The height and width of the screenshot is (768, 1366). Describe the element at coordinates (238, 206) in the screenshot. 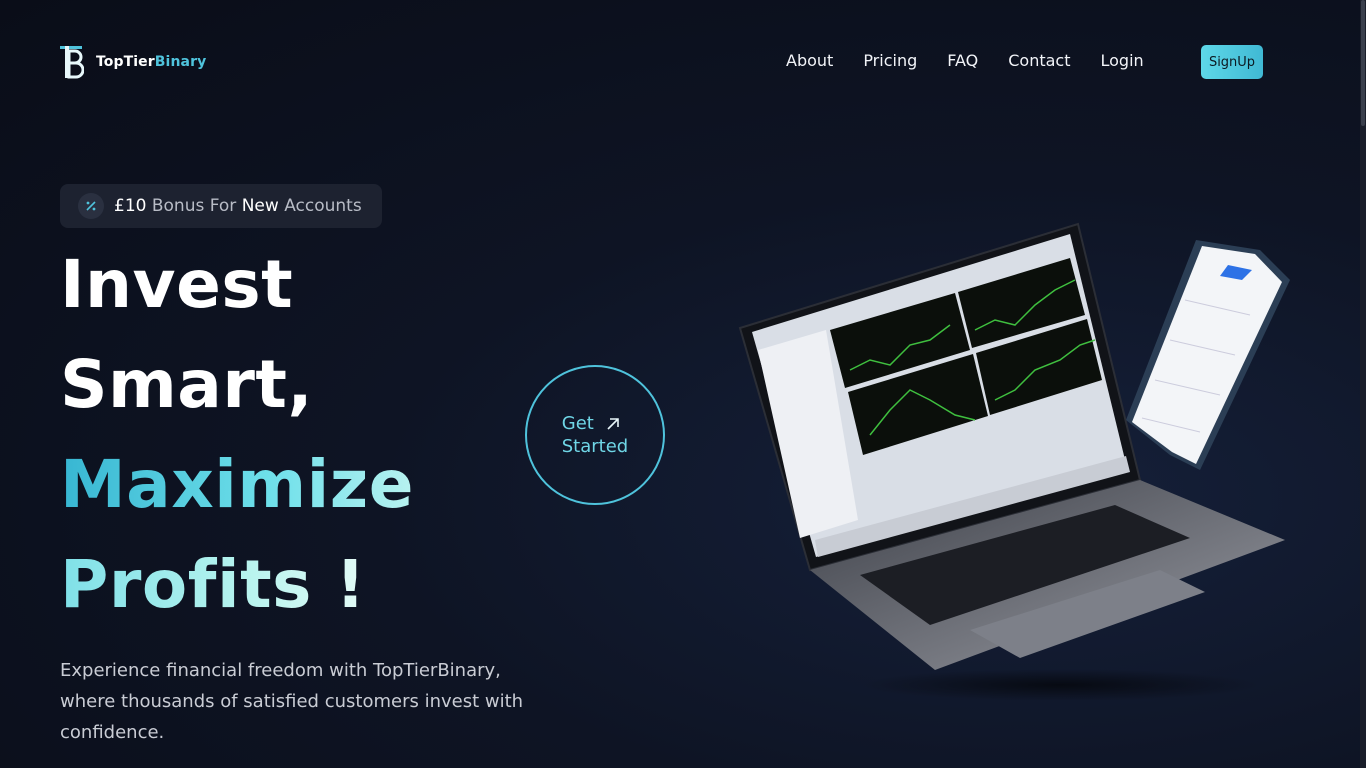

I see `bonus-text: £10 Bonus For New Accounts` at that location.